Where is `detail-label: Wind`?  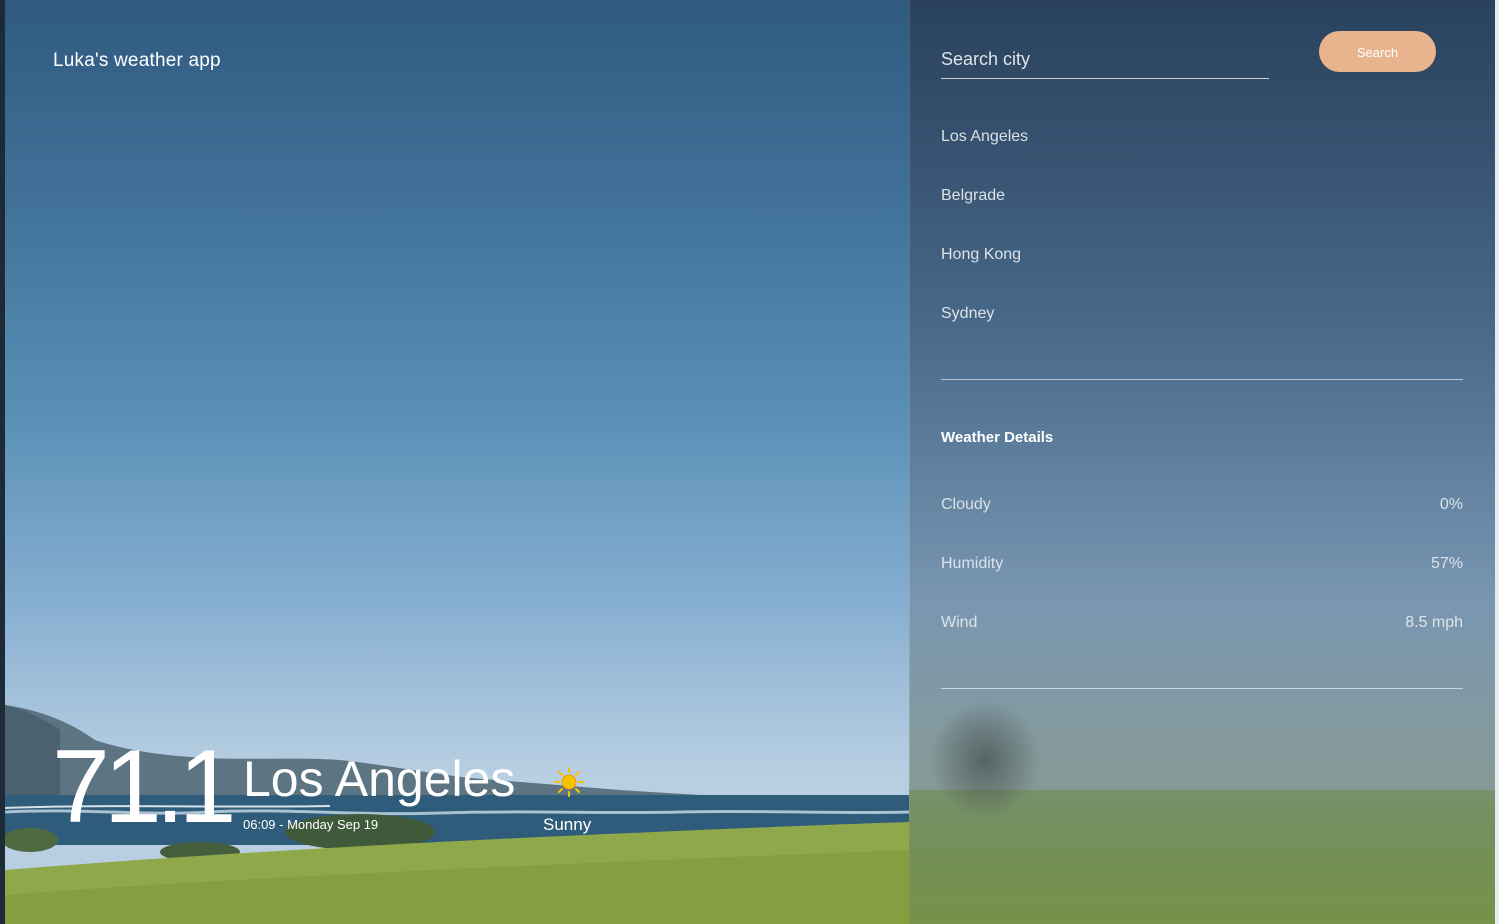
detail-label: Wind is located at coordinates (959, 622).